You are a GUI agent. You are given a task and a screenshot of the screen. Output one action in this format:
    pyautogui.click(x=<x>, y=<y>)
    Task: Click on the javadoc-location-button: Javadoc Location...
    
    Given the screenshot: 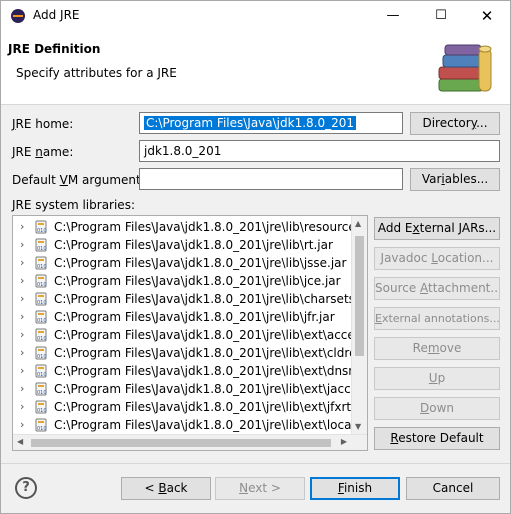 What is the action you would take?
    pyautogui.click(x=437, y=258)
    